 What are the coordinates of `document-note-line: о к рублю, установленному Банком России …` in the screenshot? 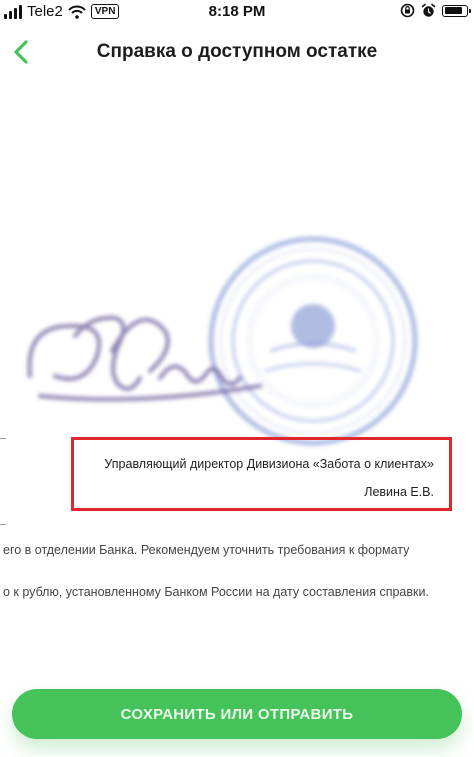 It's located at (216, 592).